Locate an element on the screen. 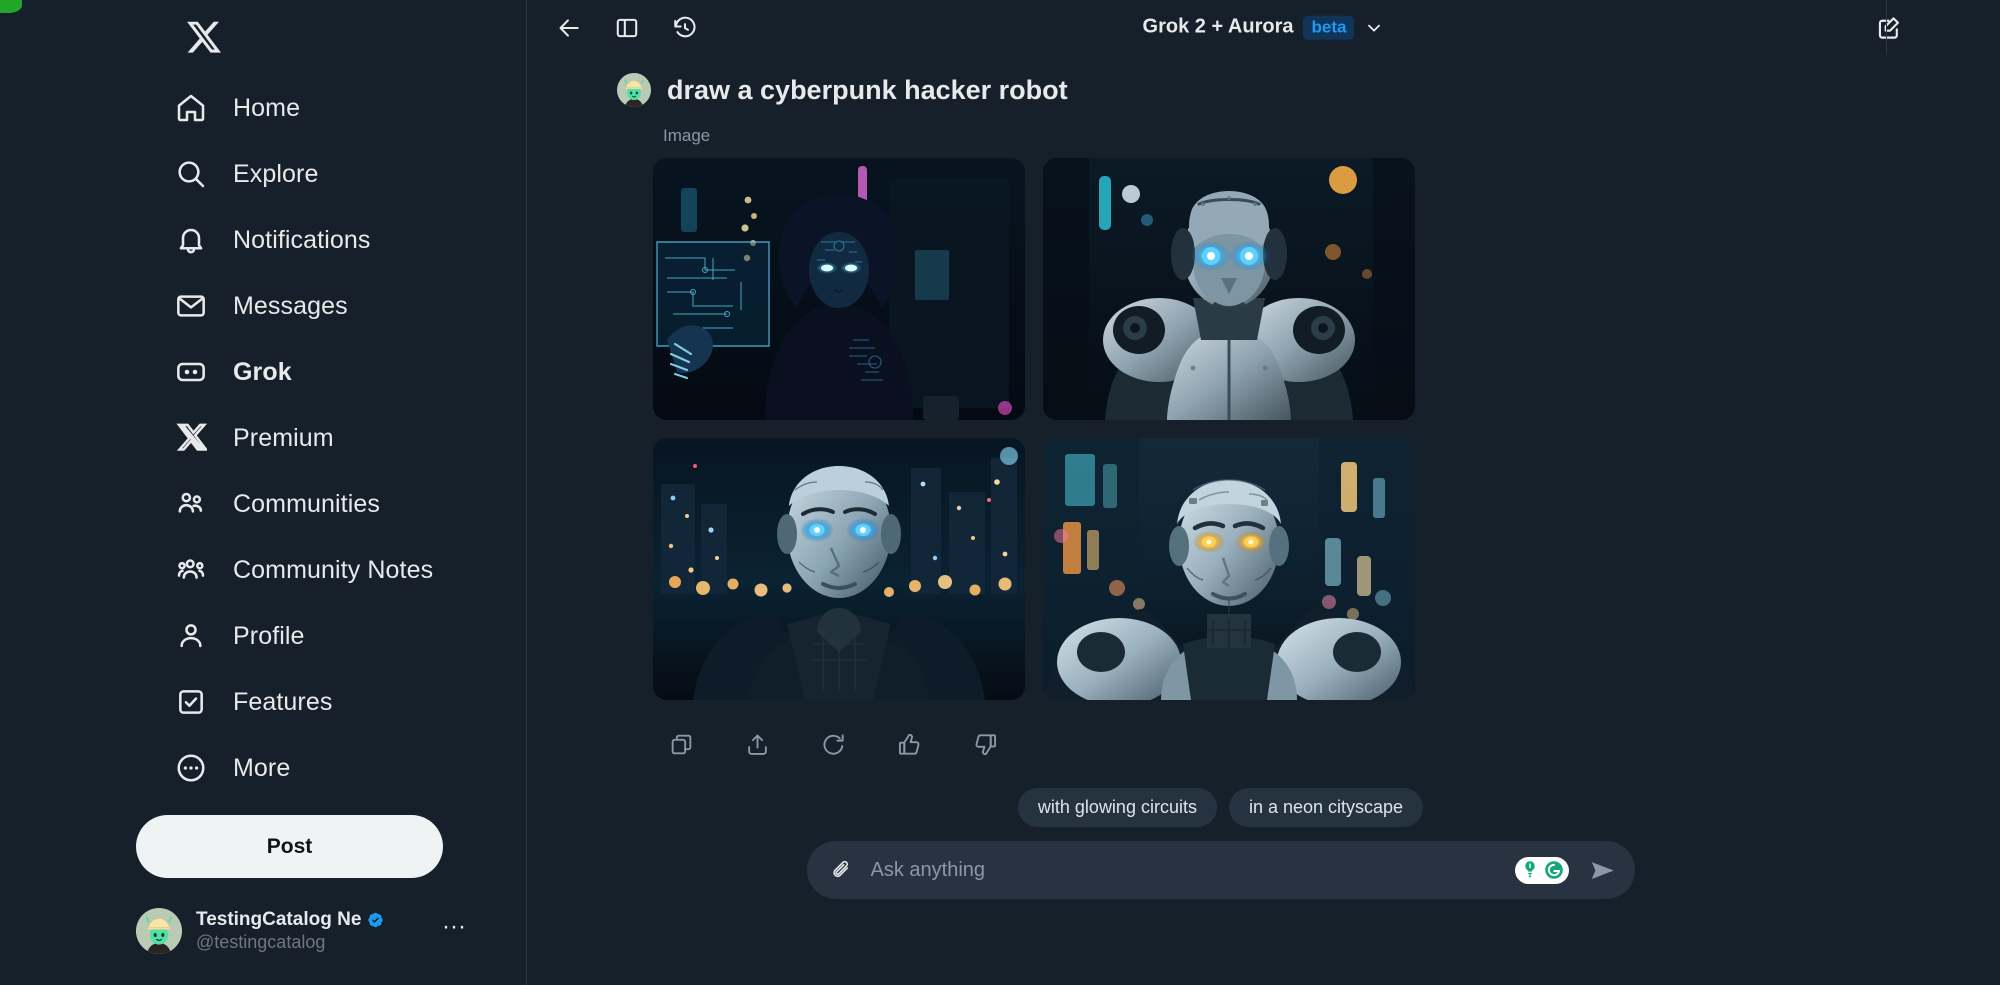 This screenshot has width=2000, height=985. account-handle: @testingcatalog is located at coordinates (261, 941).